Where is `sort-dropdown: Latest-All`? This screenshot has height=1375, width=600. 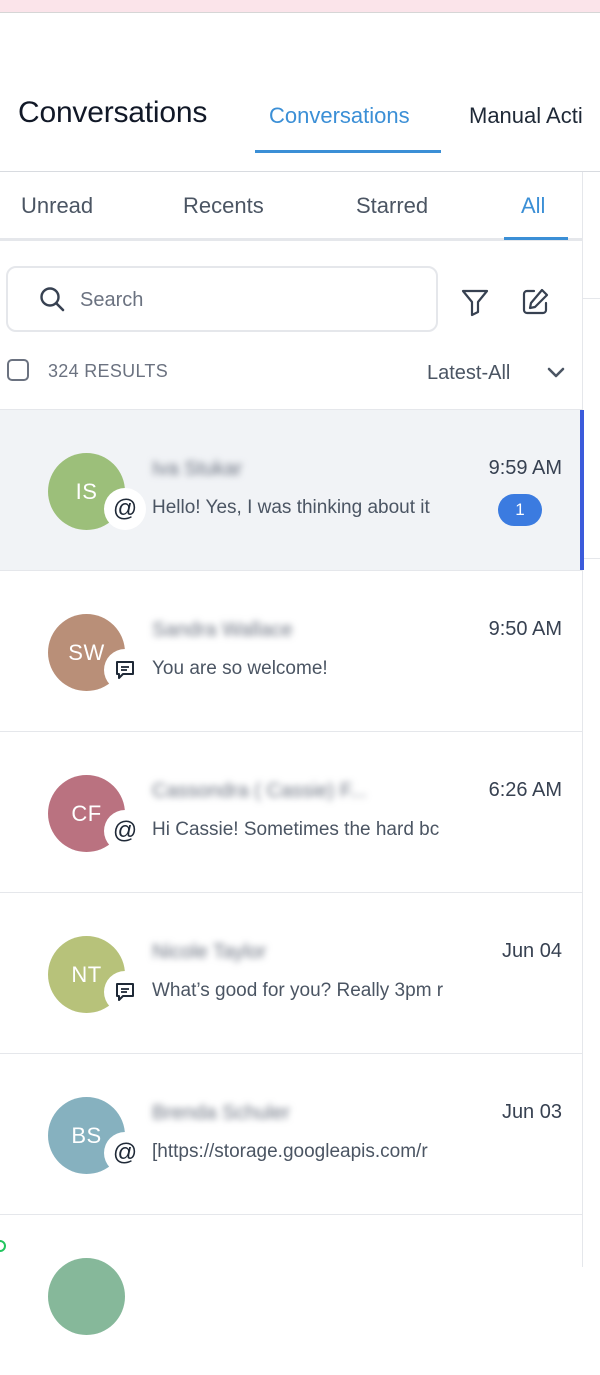 sort-dropdown: Latest-All is located at coordinates (468, 373).